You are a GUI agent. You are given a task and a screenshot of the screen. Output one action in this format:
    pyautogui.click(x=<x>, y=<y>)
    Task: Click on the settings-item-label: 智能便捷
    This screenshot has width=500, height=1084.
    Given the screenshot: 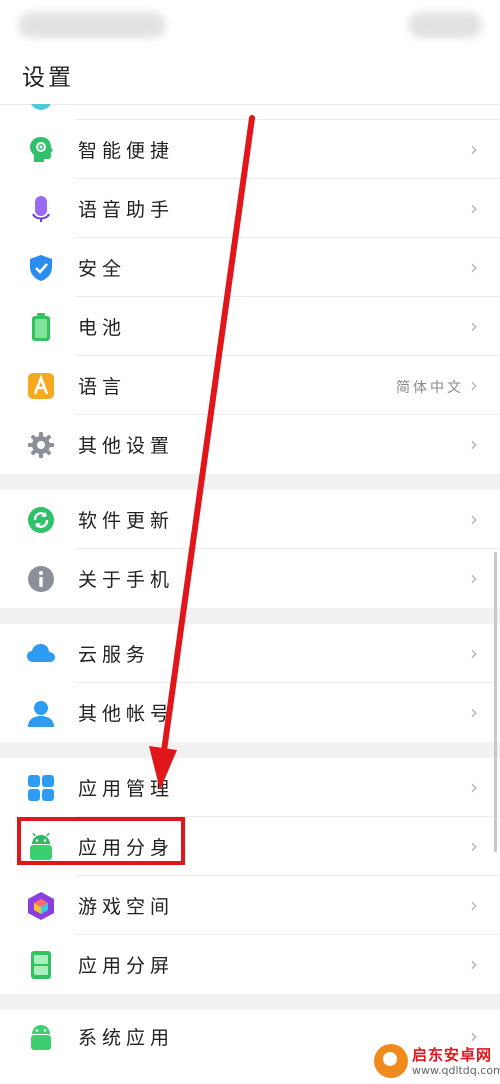 What is the action you would take?
    pyautogui.click(x=126, y=151)
    